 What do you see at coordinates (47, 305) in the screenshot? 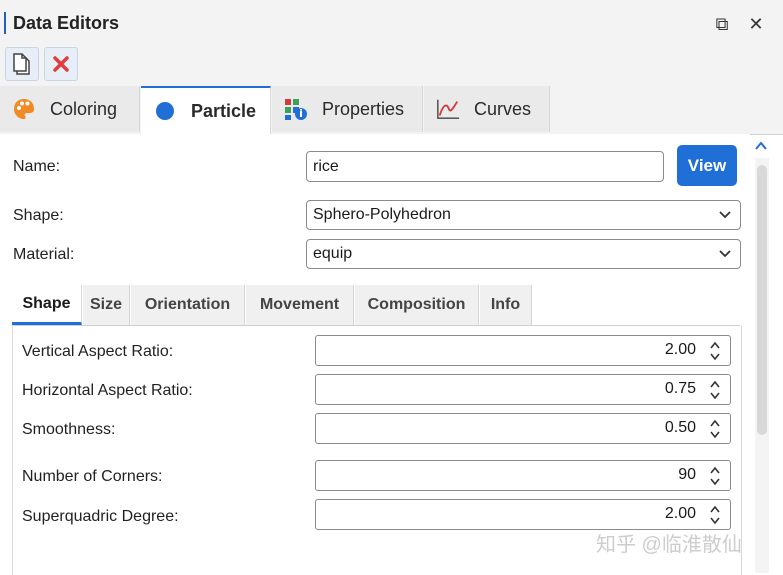
I see `subtab-shape: Shape` at bounding box center [47, 305].